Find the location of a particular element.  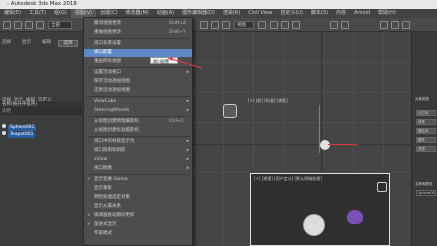

menu-item: 从视图创建物理摄影机 Ctrl+C is located at coordinates (138, 122).